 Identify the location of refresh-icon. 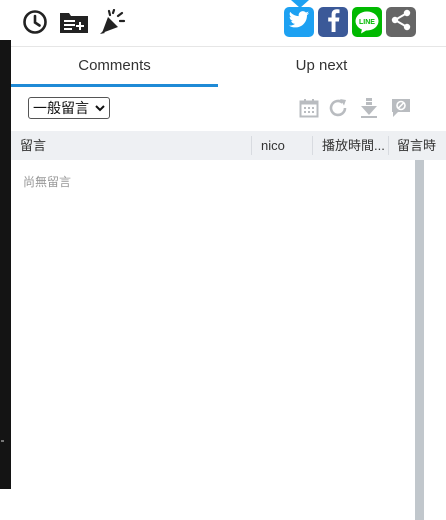
(338, 108).